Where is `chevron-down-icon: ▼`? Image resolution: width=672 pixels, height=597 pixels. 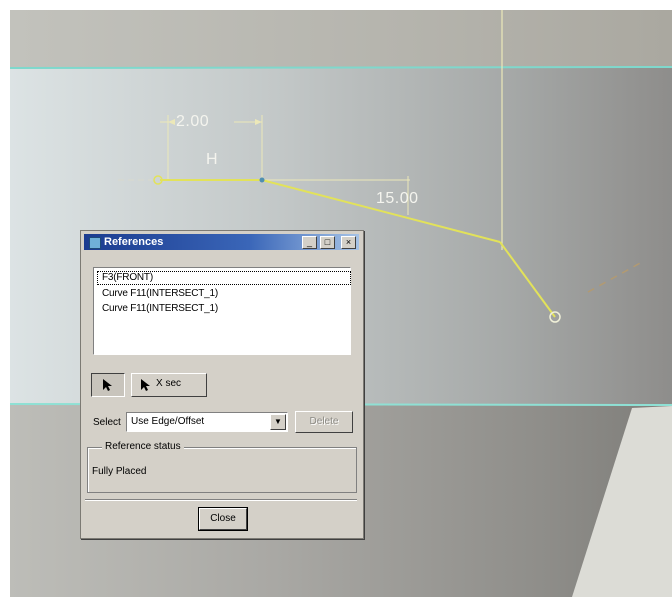
chevron-down-icon: ▼ is located at coordinates (278, 422).